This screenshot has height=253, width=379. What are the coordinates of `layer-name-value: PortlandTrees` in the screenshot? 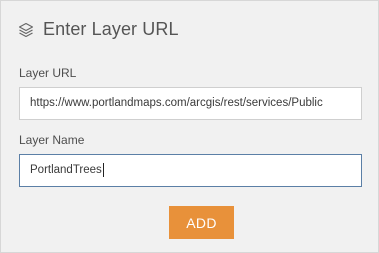 It's located at (66, 170).